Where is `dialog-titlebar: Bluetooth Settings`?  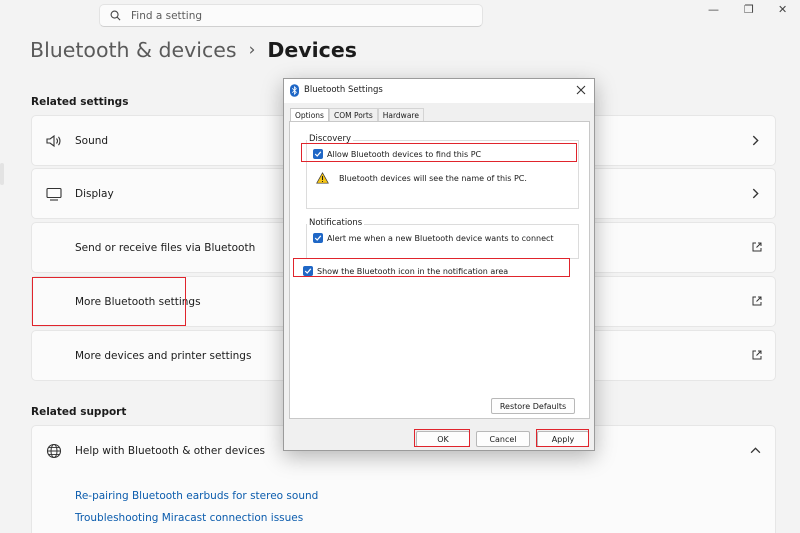 dialog-titlebar: Bluetooth Settings is located at coordinates (439, 91).